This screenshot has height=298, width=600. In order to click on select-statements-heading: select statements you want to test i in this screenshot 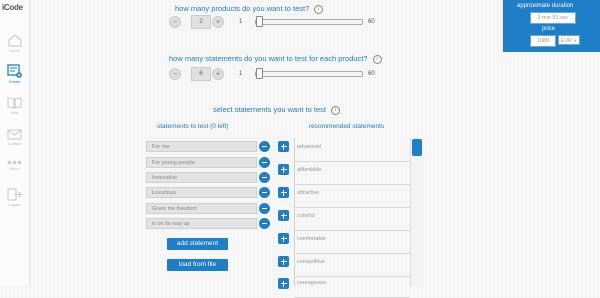, I will do `click(277, 110)`.